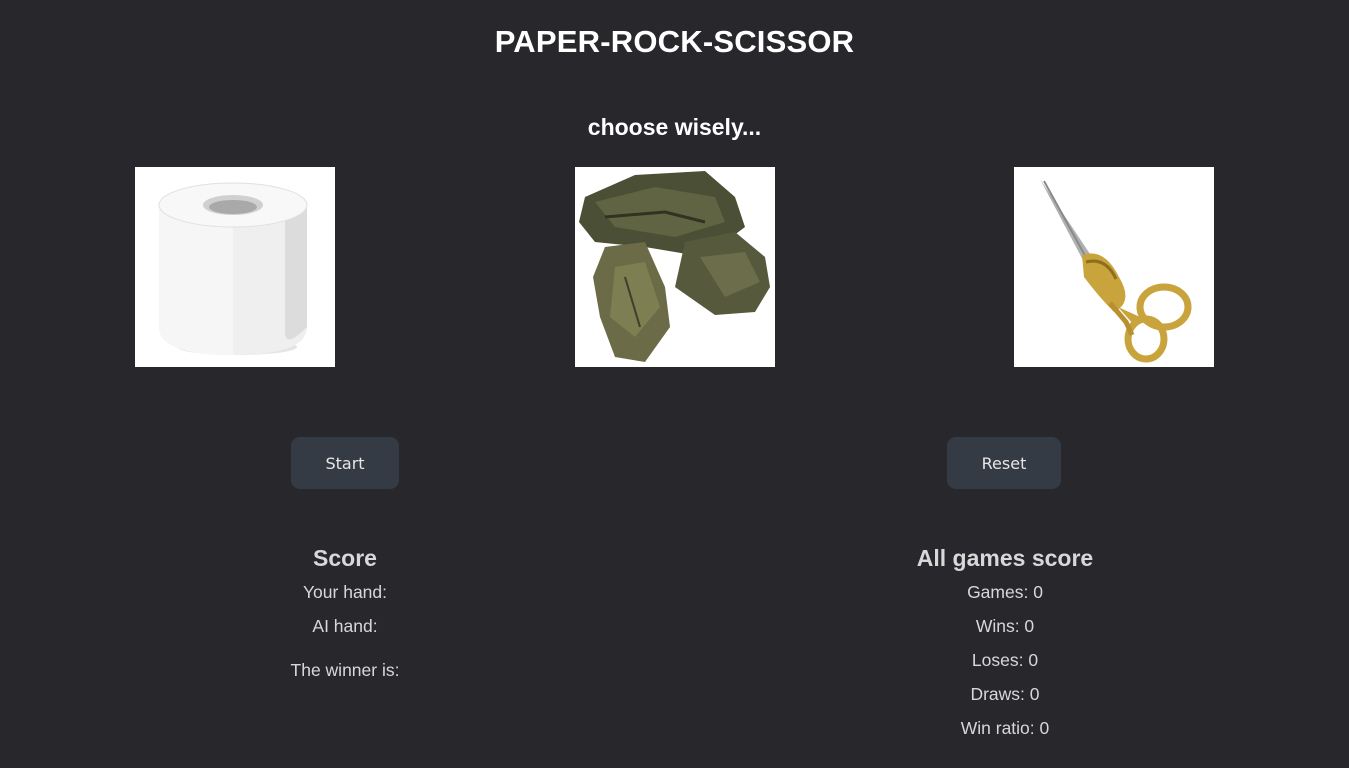 This screenshot has height=768, width=1349. I want to click on scissor-choice, so click(1114, 267).